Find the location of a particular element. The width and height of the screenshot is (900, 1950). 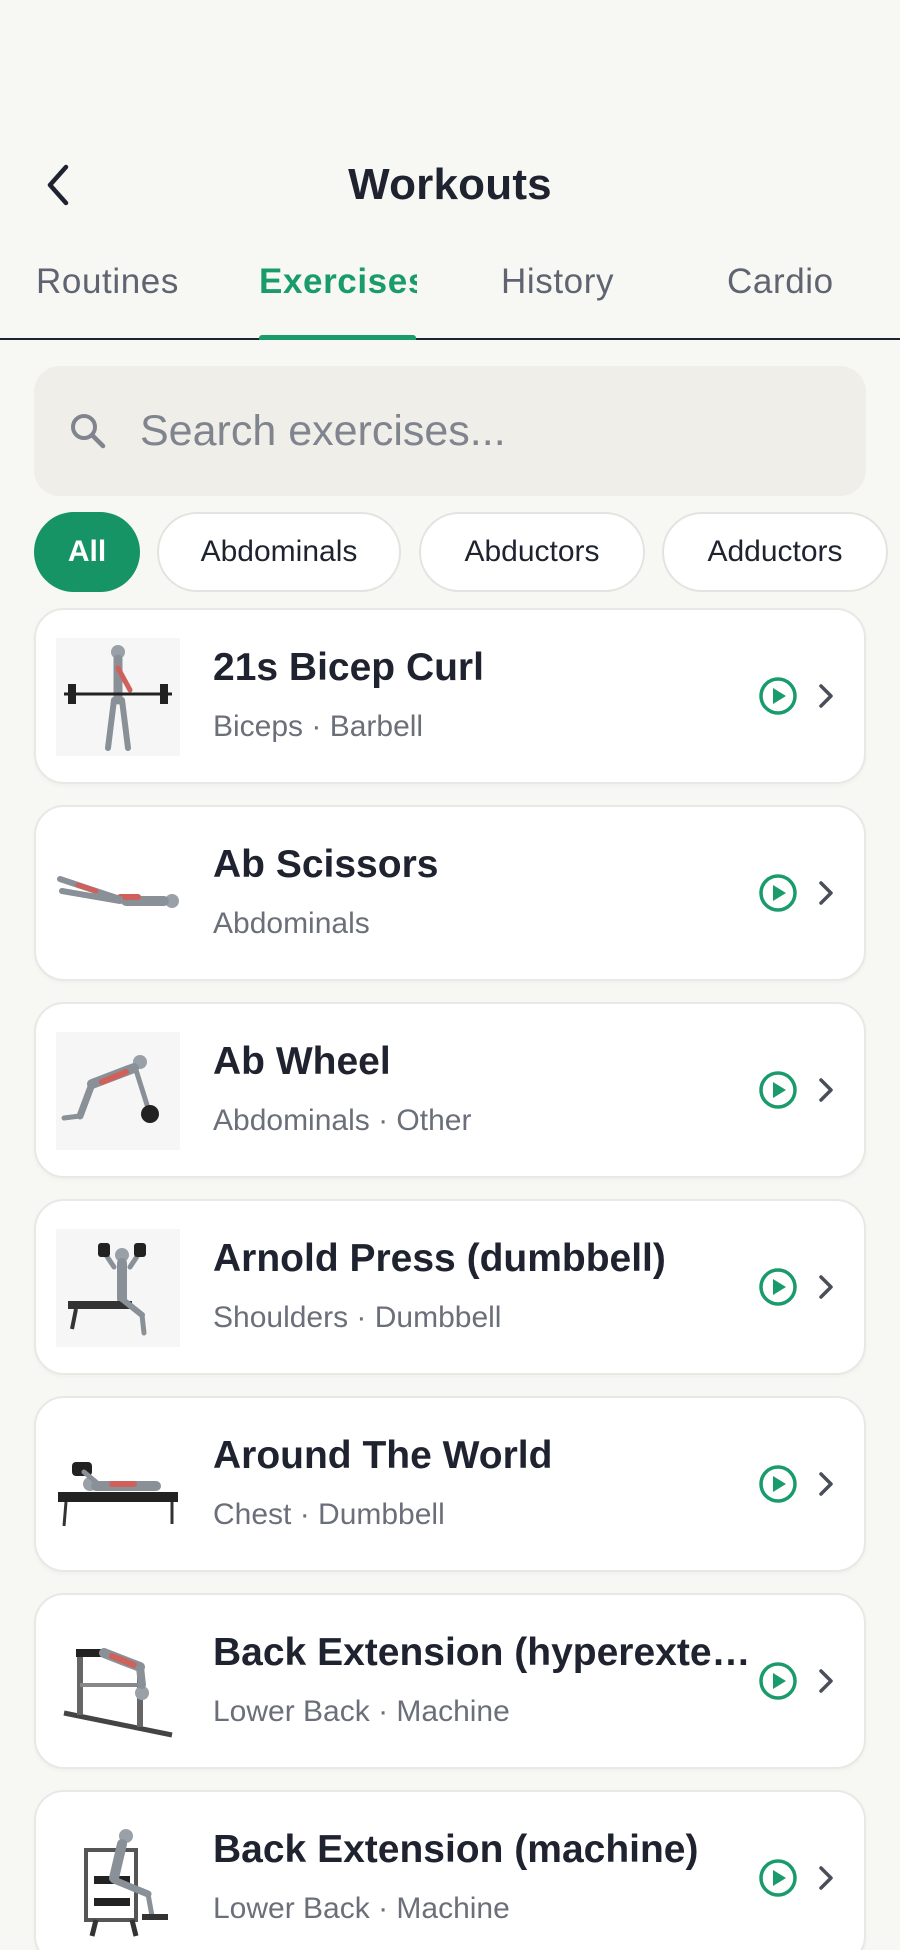

exercise-detail: Chest · Dumbbell is located at coordinates (329, 1514).